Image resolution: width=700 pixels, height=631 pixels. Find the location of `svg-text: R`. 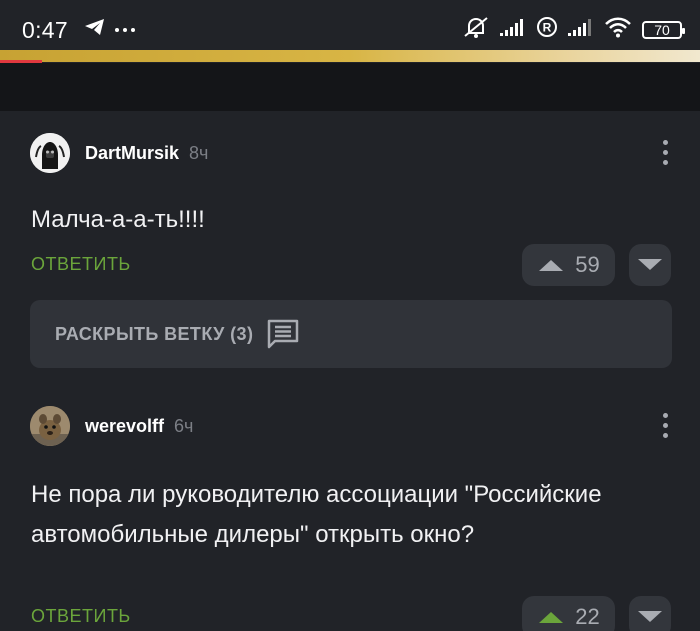

svg-text: R is located at coordinates (547, 28).